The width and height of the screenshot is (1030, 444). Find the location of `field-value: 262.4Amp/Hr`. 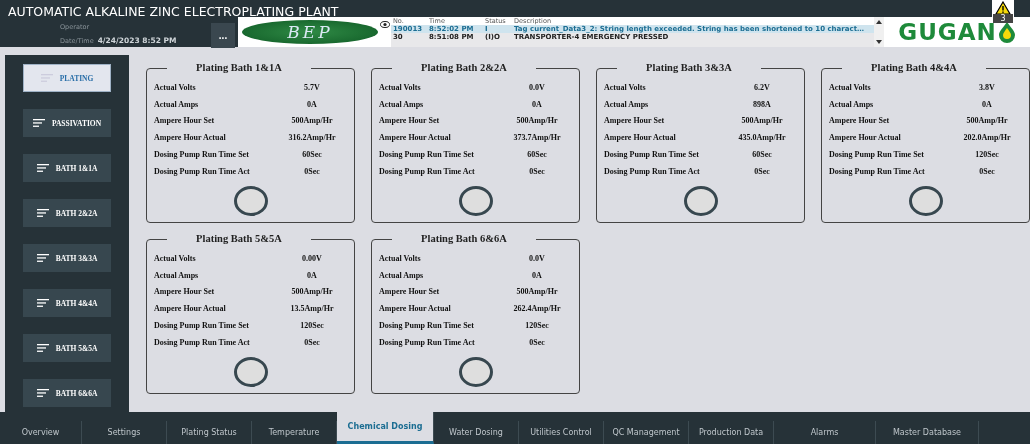

field-value: 262.4Amp/Hr is located at coordinates (537, 309).